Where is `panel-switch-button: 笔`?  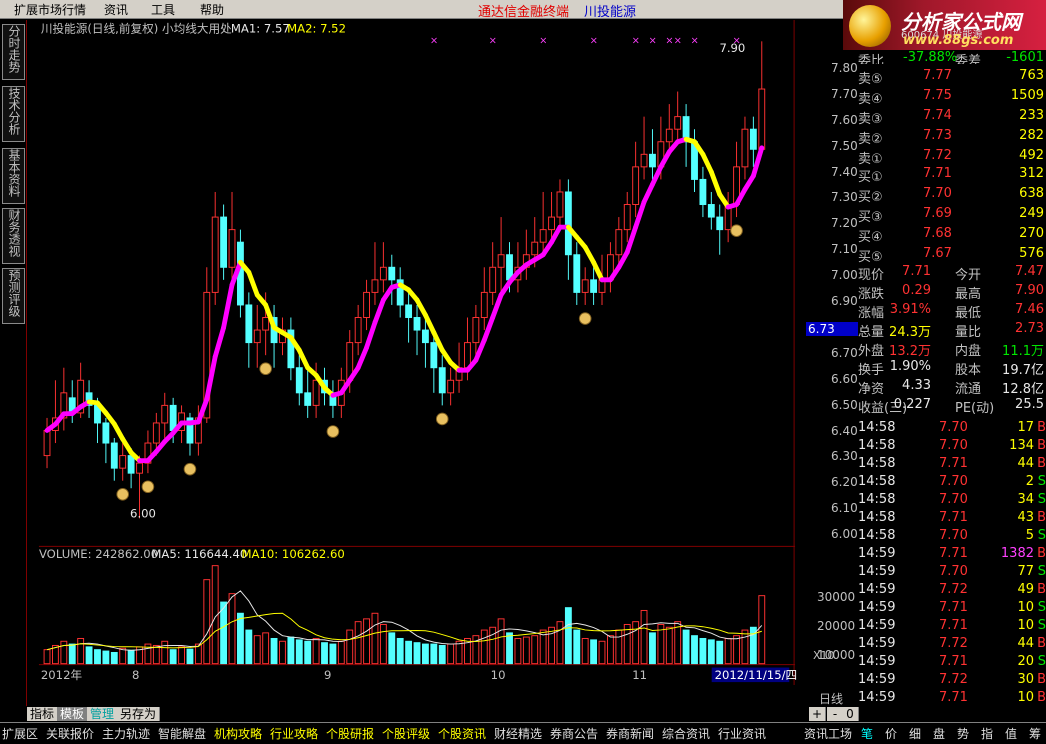 panel-switch-button: 笔 is located at coordinates (867, 733).